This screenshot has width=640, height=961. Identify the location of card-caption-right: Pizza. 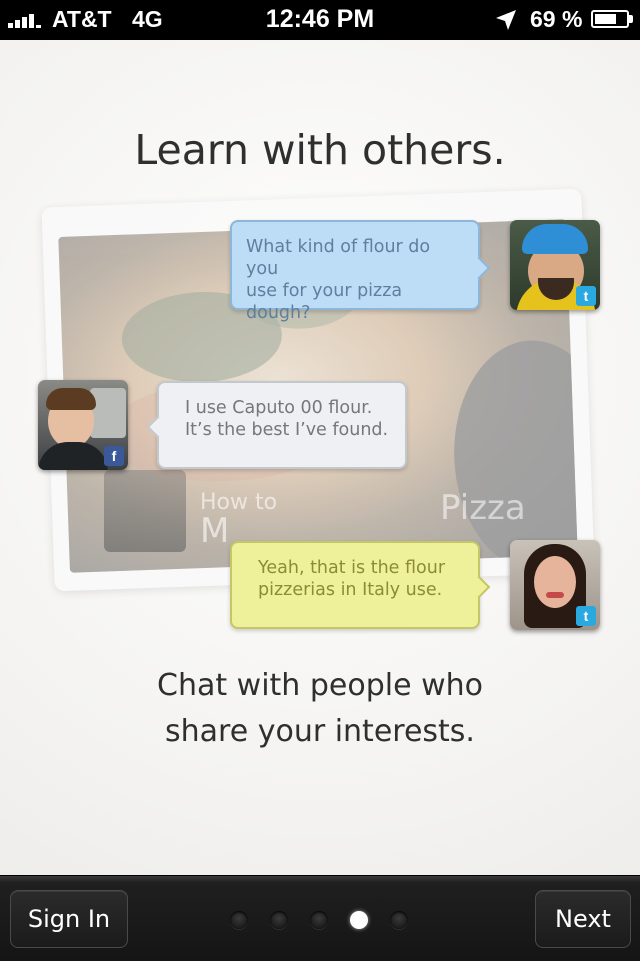
(483, 508).